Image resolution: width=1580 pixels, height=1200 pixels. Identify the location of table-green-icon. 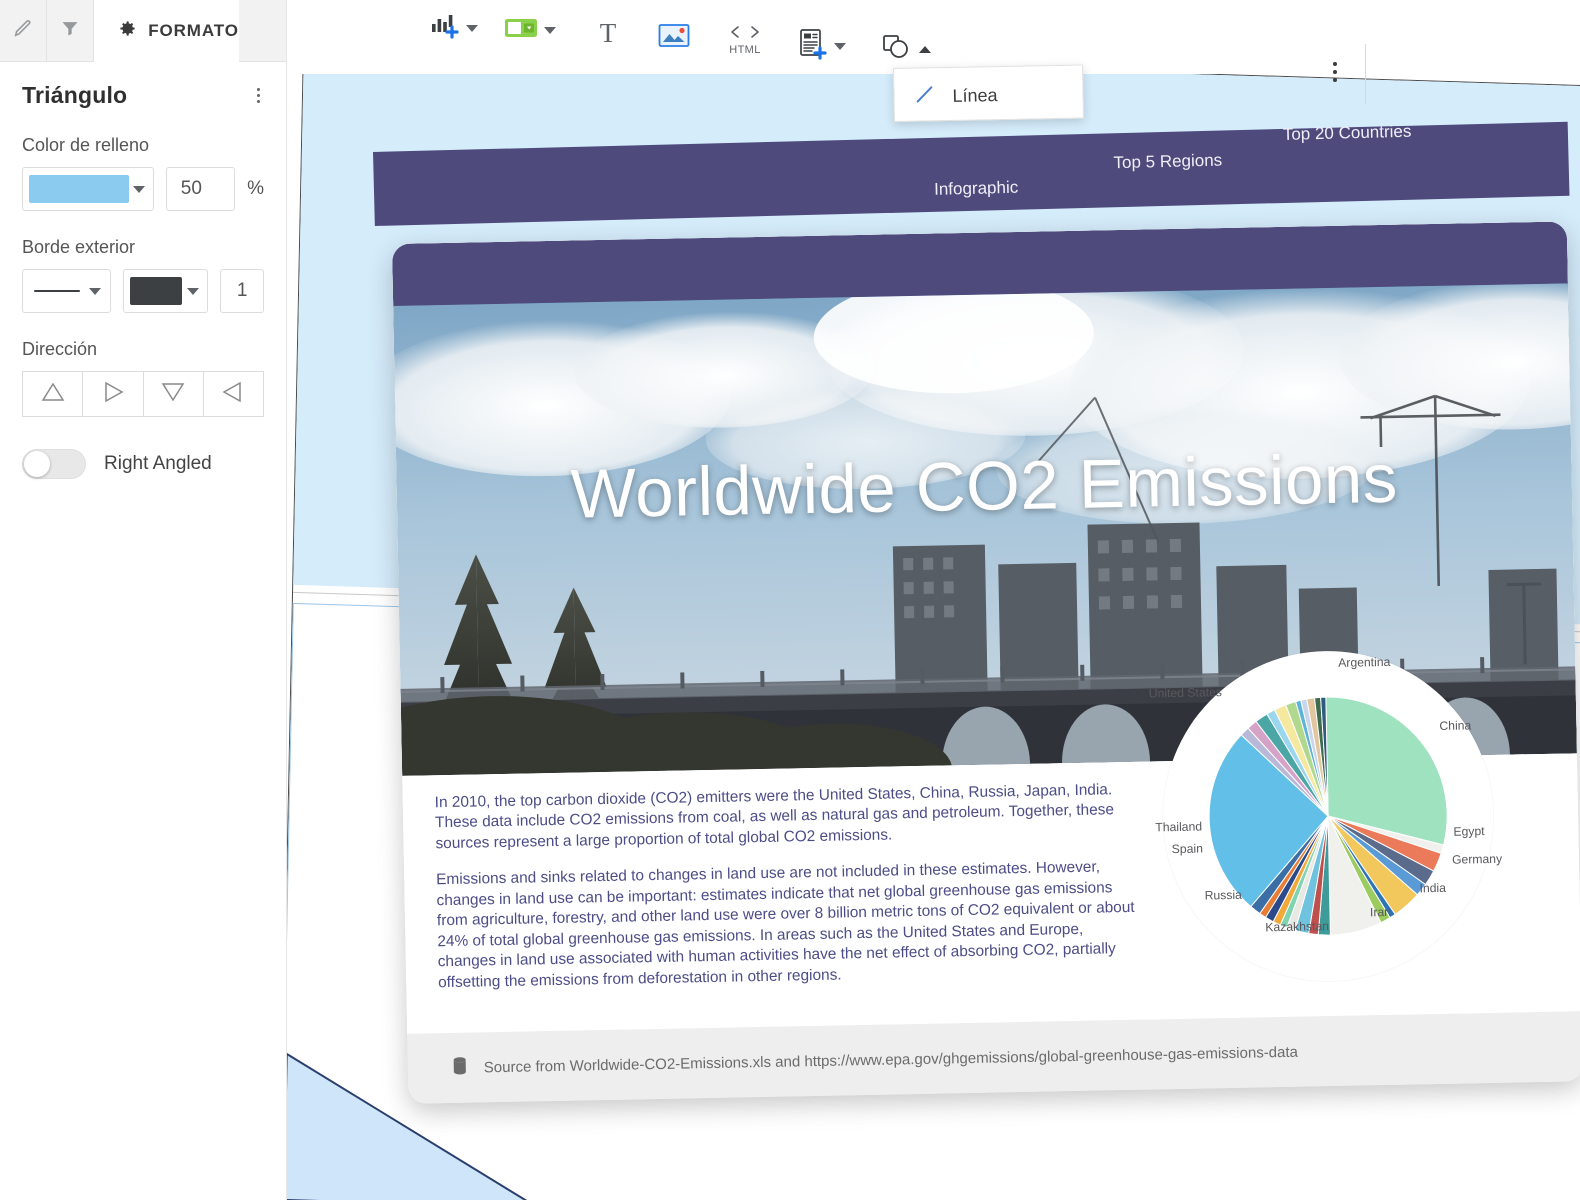
(521, 30).